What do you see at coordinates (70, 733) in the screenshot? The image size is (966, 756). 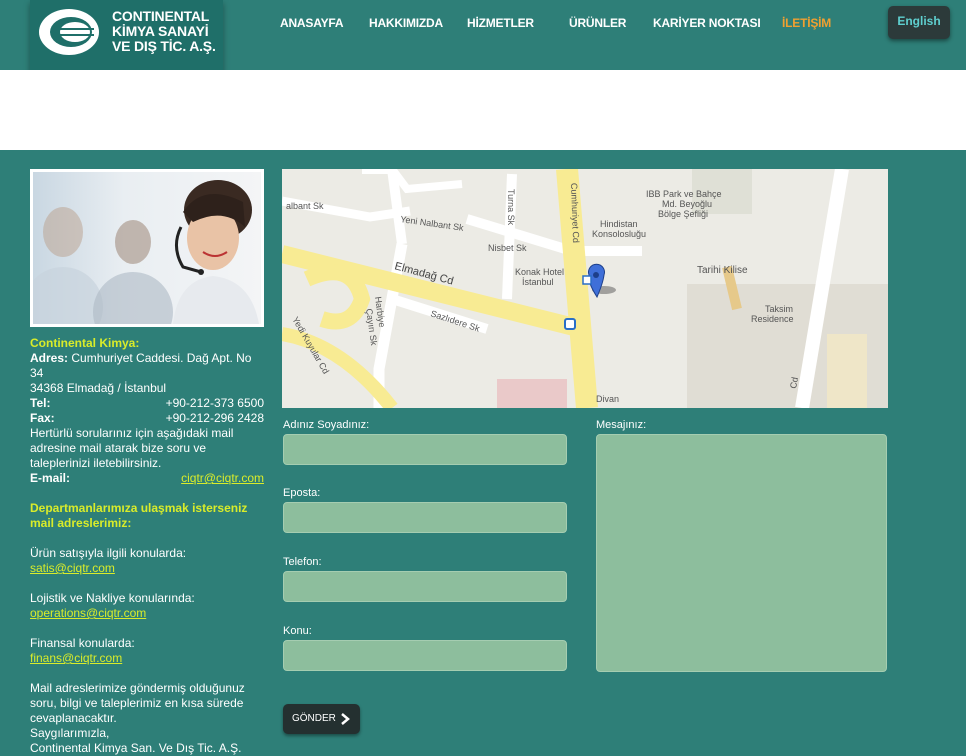 I see `signoff-1: Saygılarımızla,` at bounding box center [70, 733].